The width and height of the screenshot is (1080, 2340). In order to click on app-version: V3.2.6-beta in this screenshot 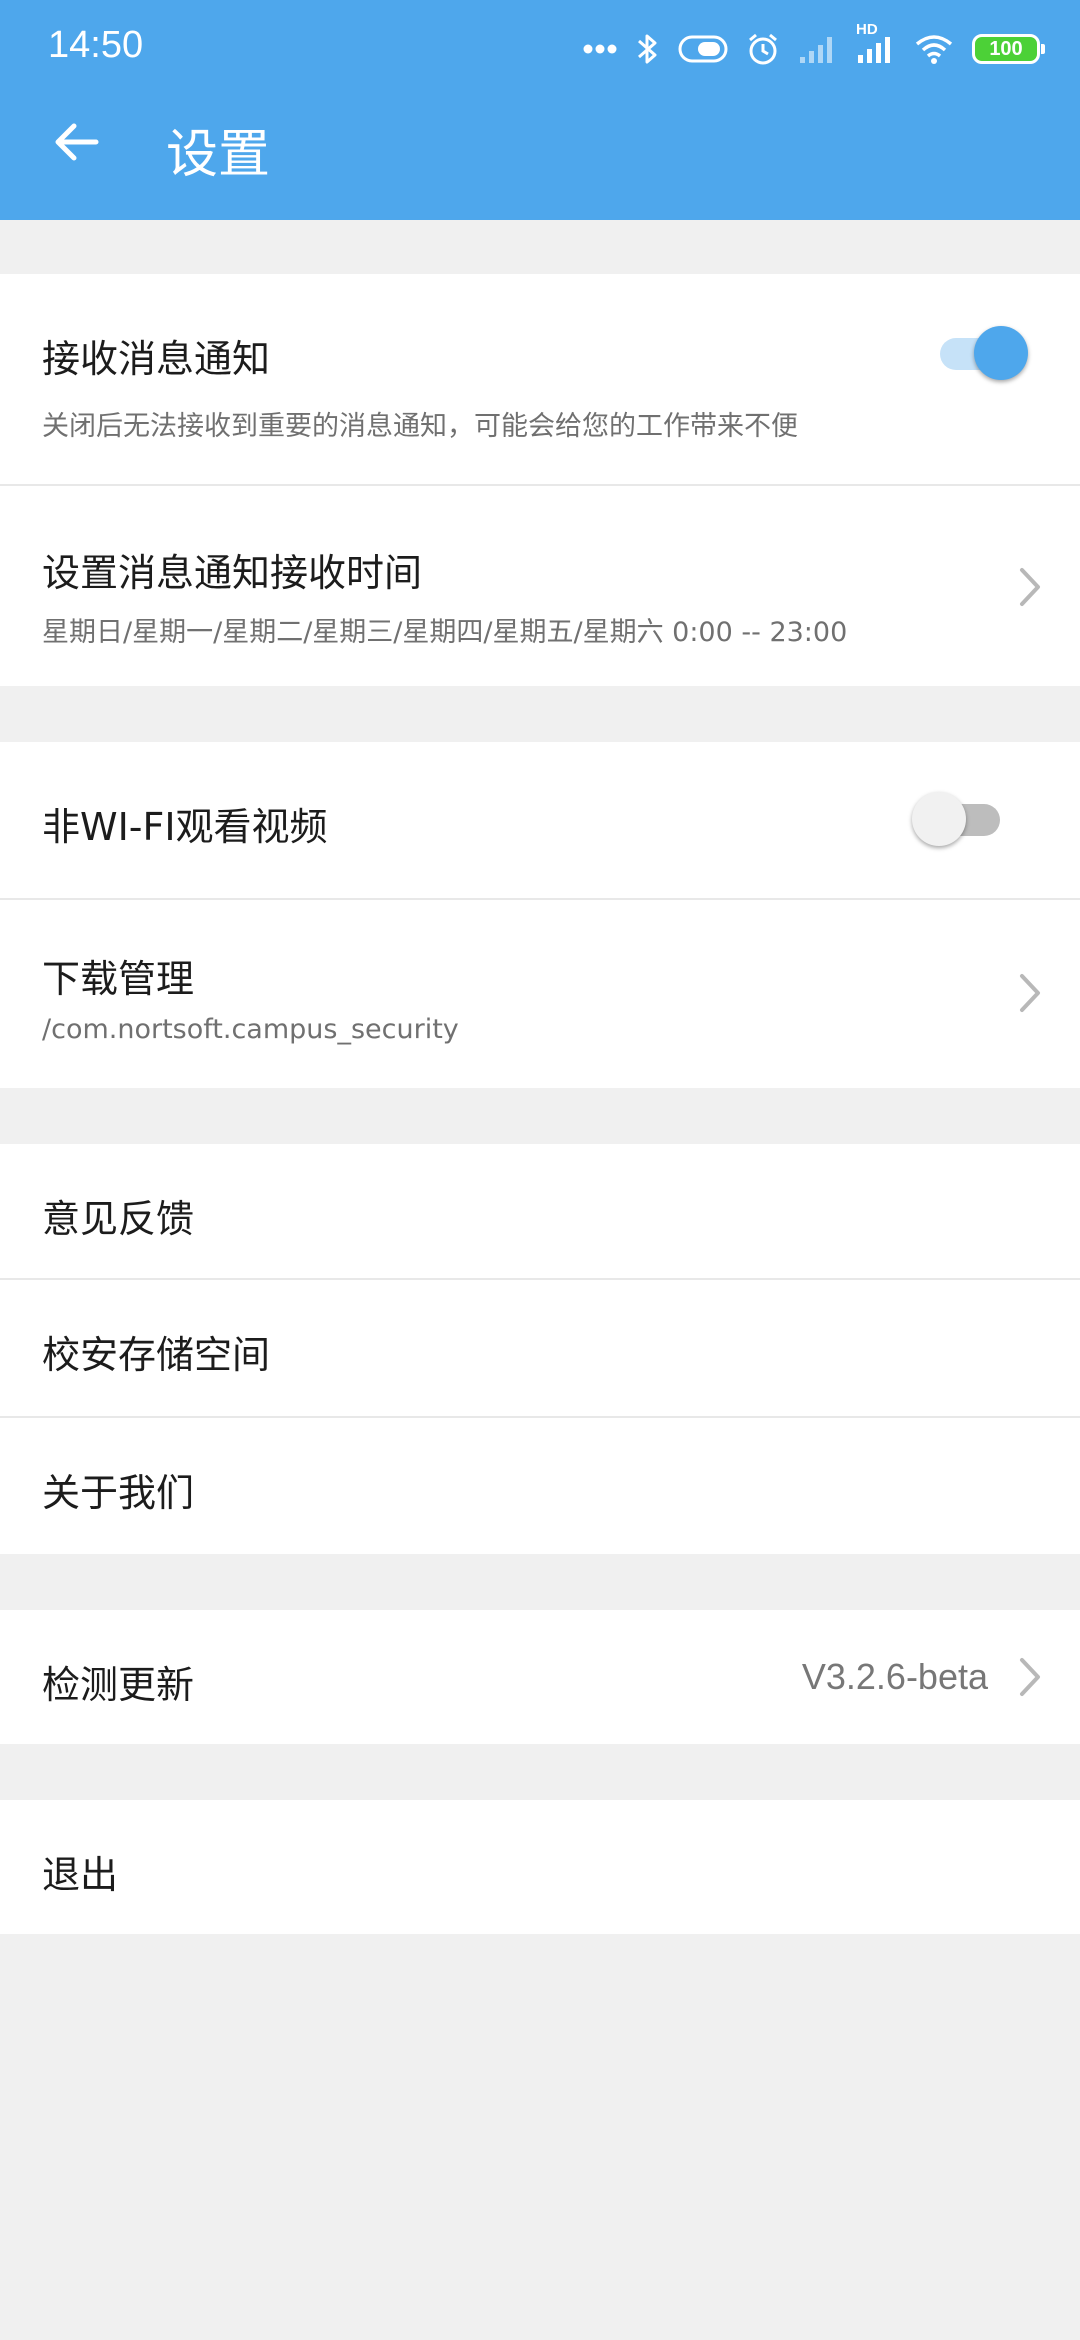, I will do `click(894, 1676)`.